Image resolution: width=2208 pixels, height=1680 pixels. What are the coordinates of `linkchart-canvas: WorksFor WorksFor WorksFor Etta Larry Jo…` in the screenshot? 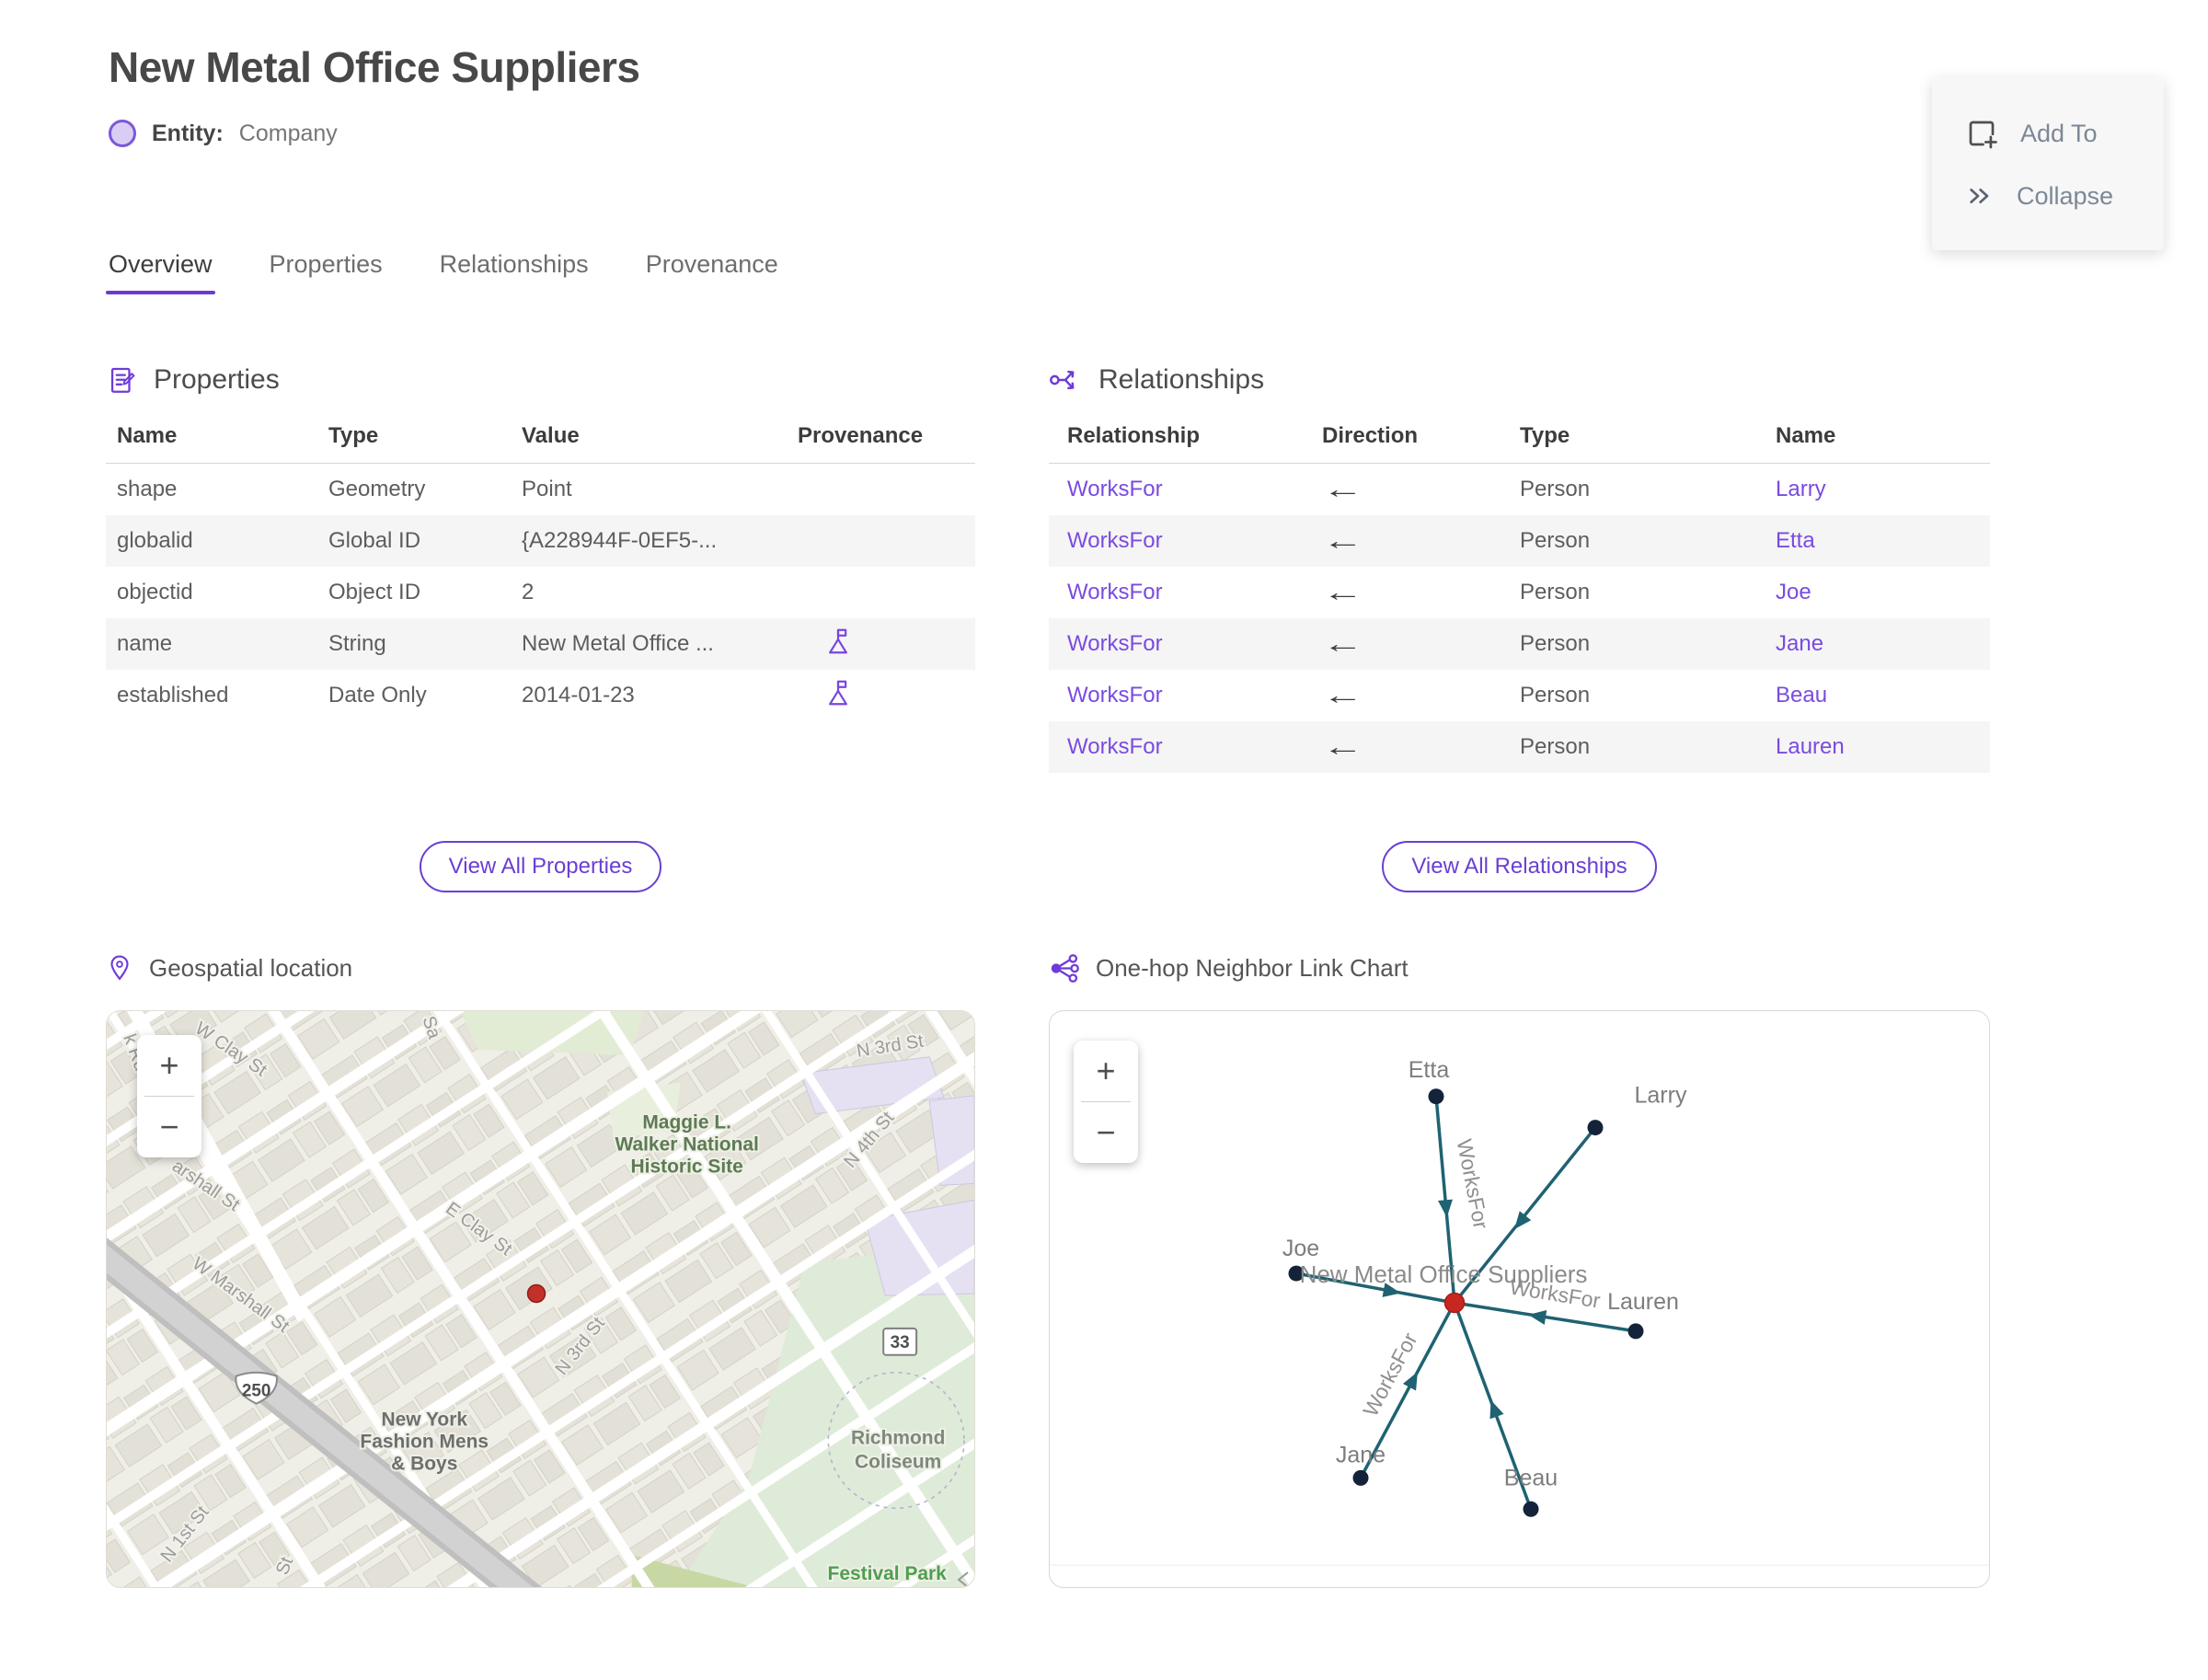 It's located at (1519, 1299).